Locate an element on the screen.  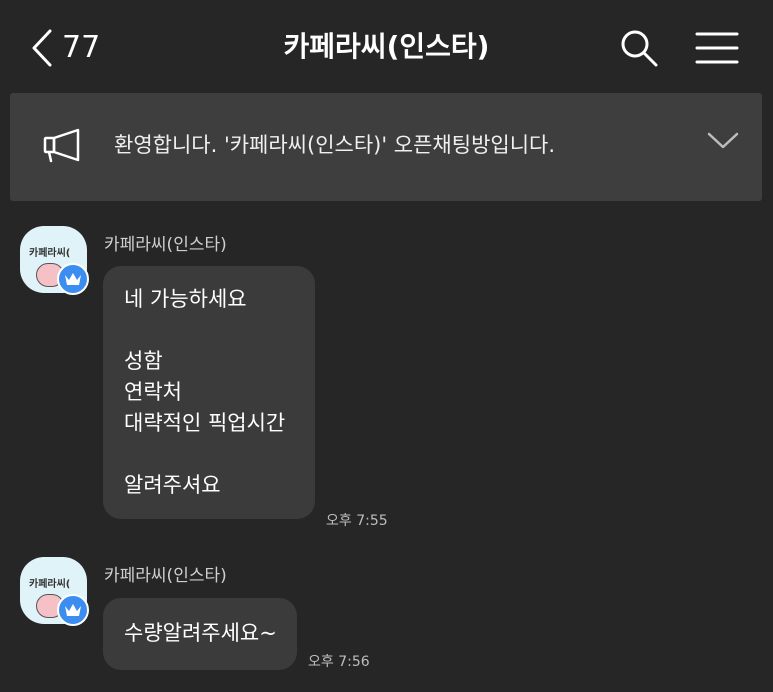
message-line: 수량알려주세요~ is located at coordinates (200, 633).